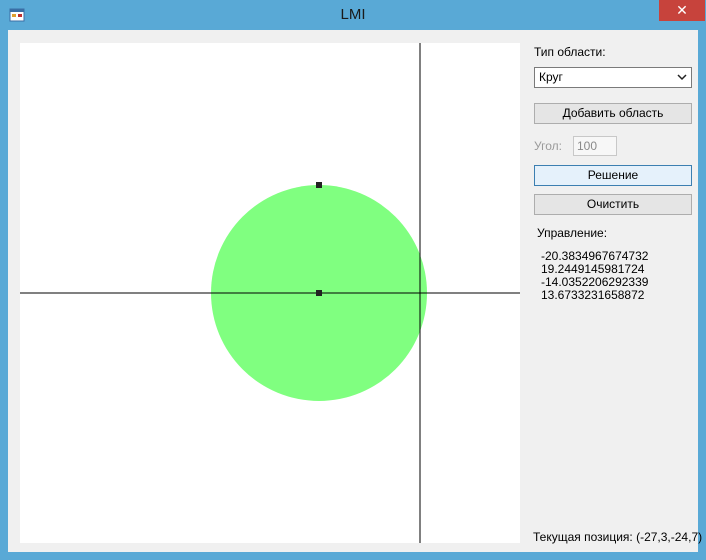 The width and height of the screenshot is (706, 560). Describe the element at coordinates (319, 293) in the screenshot. I see `center-handle` at that location.